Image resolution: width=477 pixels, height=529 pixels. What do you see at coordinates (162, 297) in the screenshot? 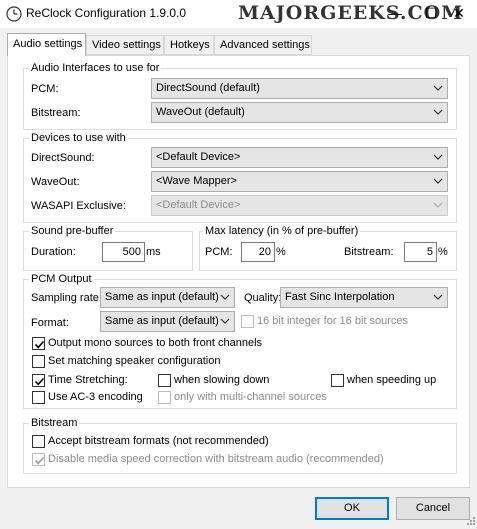
I see `sampling-rate-value: Same as input (default)` at bounding box center [162, 297].